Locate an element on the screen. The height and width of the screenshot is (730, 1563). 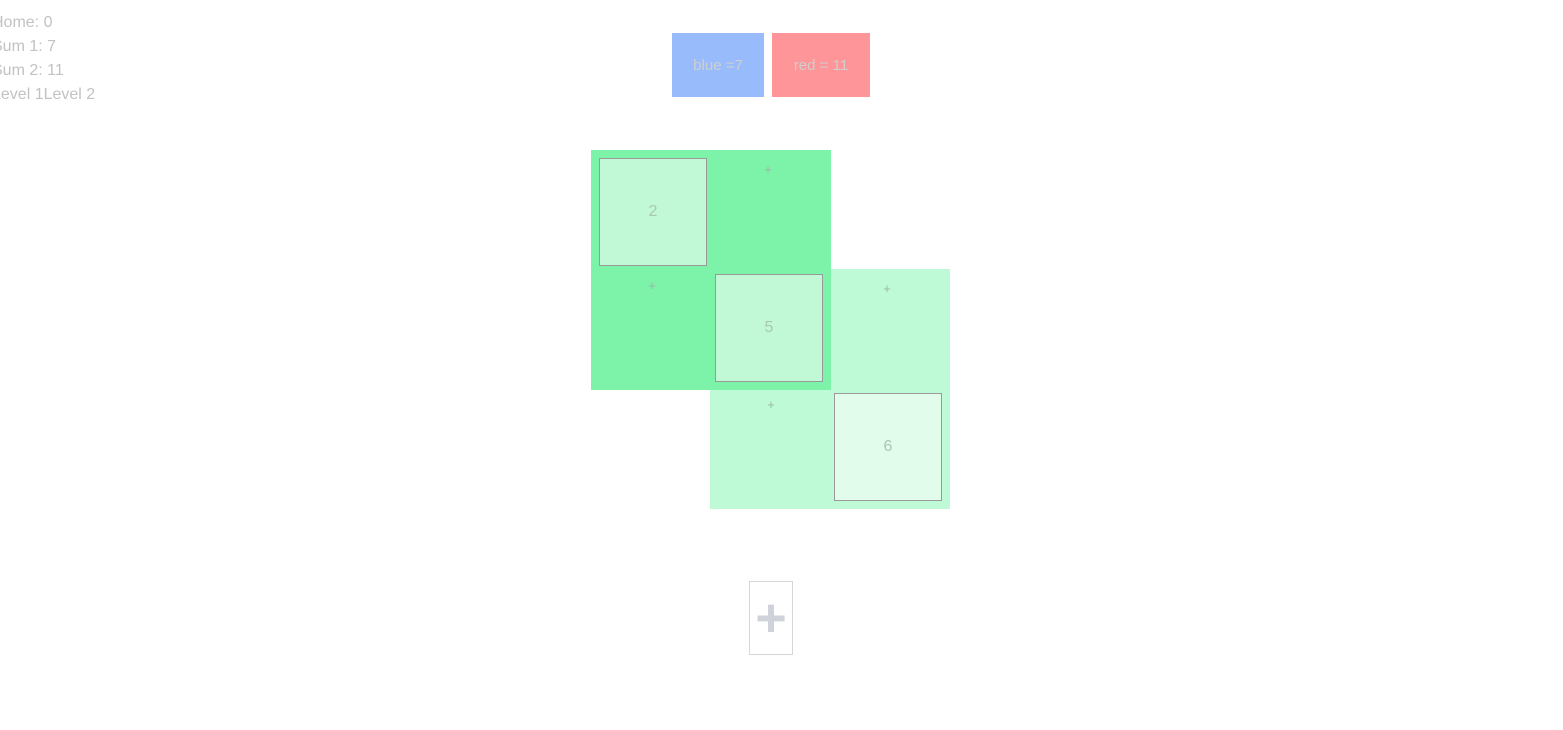
number-tile: 2 is located at coordinates (653, 212).